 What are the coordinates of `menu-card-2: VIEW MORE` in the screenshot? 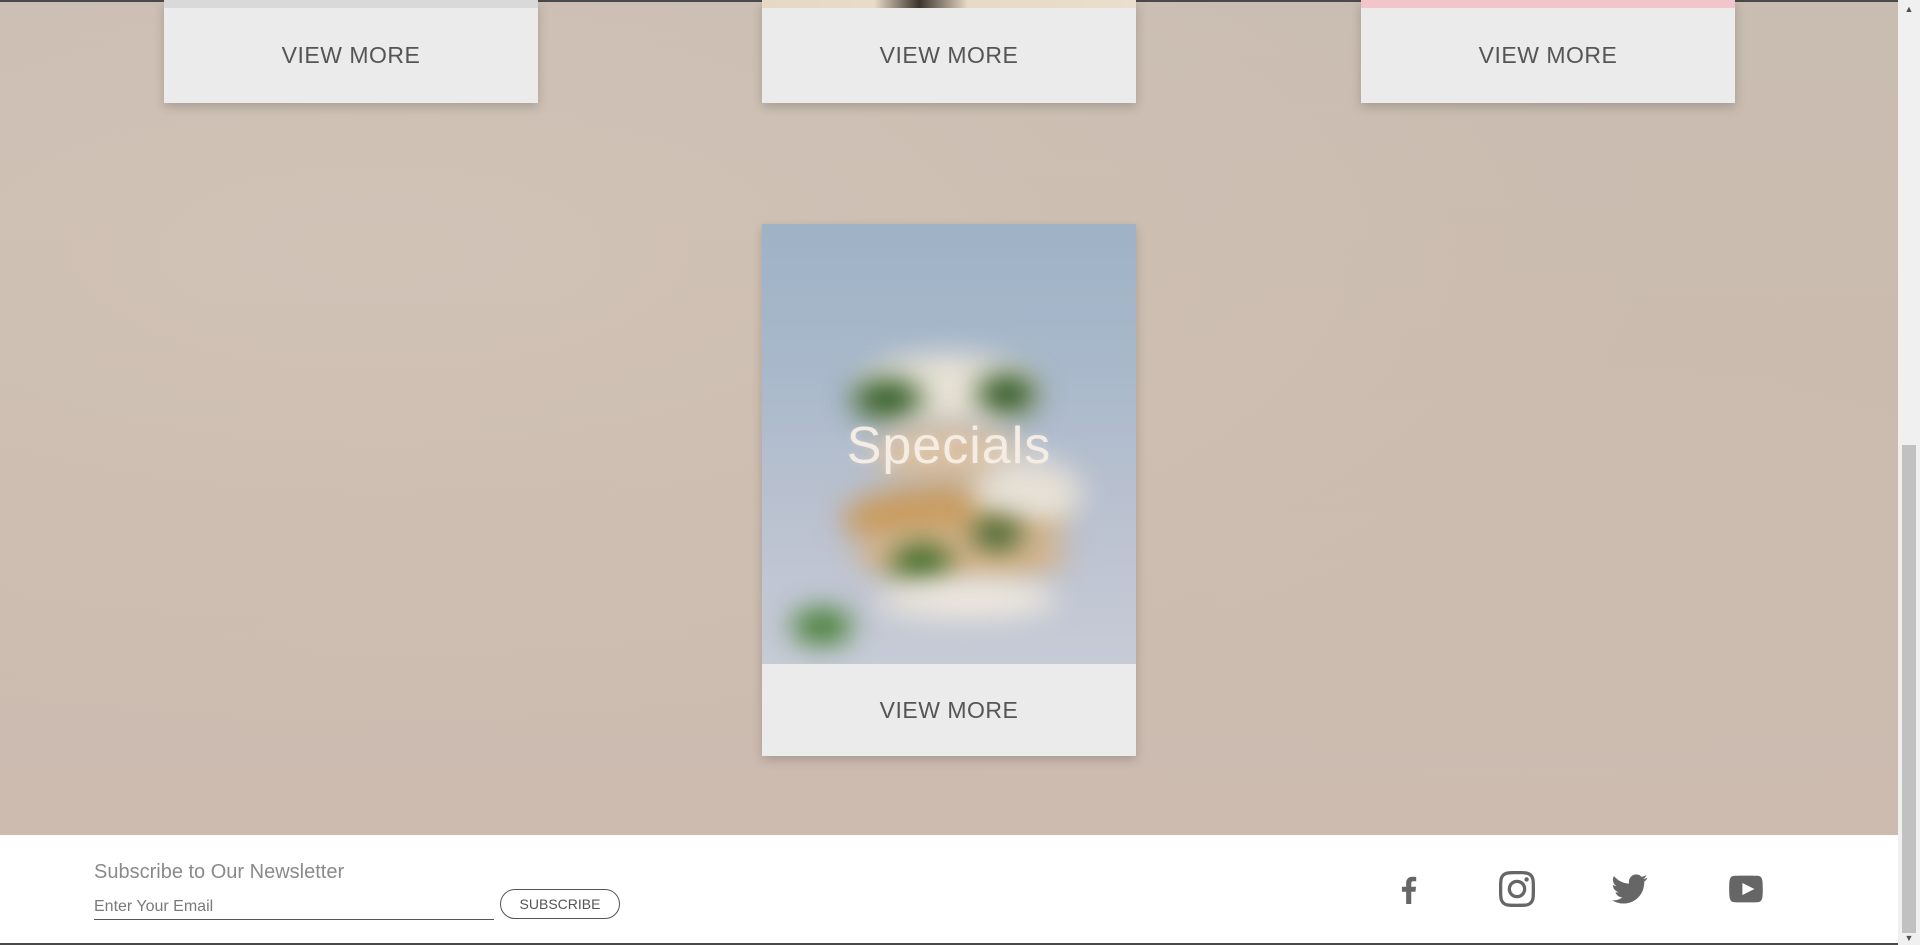 It's located at (949, 51).